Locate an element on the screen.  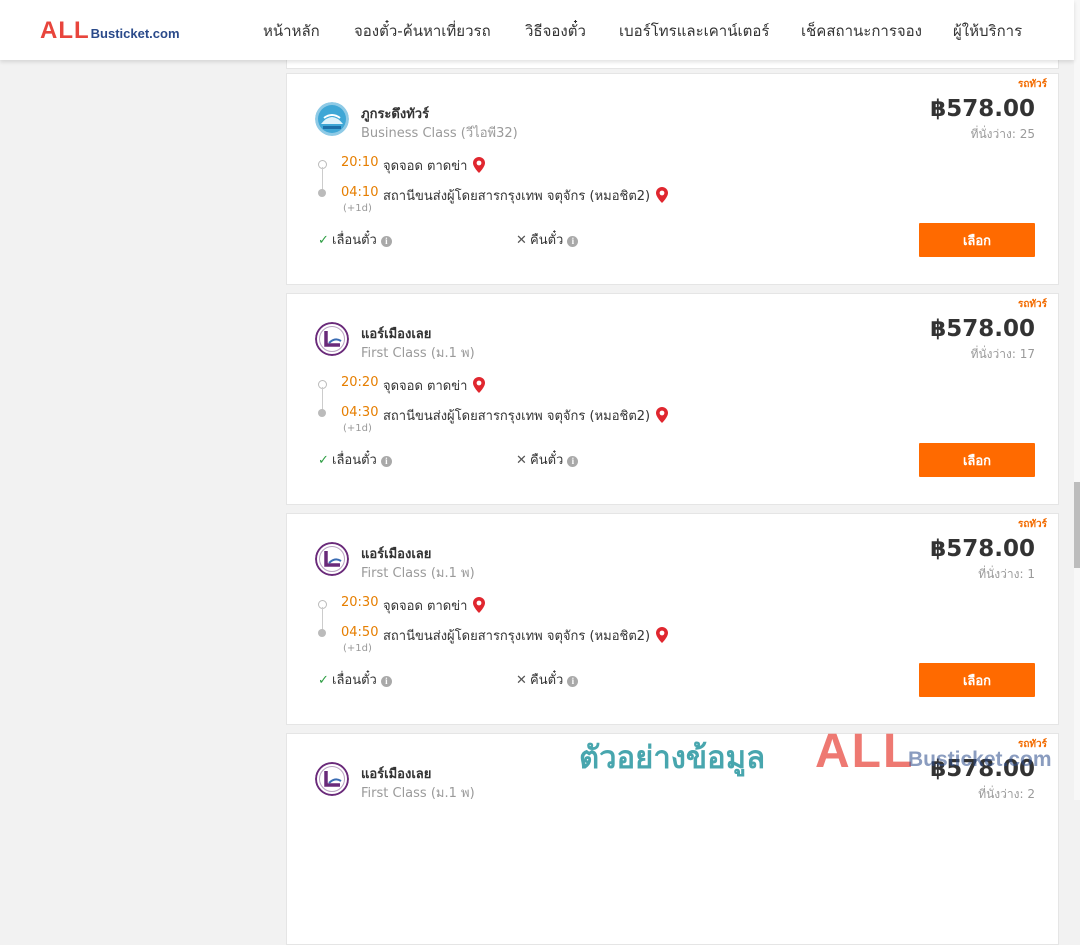
phukradueng-tour-logo-icon is located at coordinates (332, 119).